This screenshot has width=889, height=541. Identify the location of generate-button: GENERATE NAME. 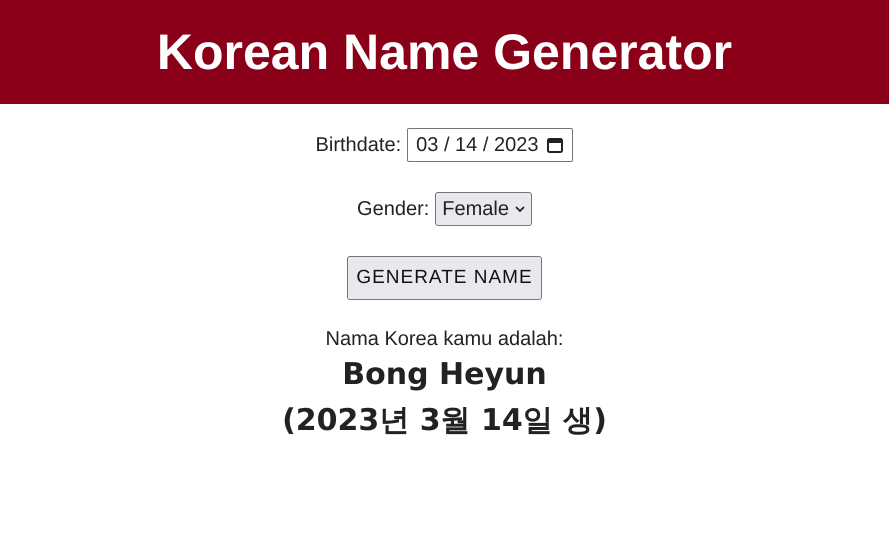
(444, 278).